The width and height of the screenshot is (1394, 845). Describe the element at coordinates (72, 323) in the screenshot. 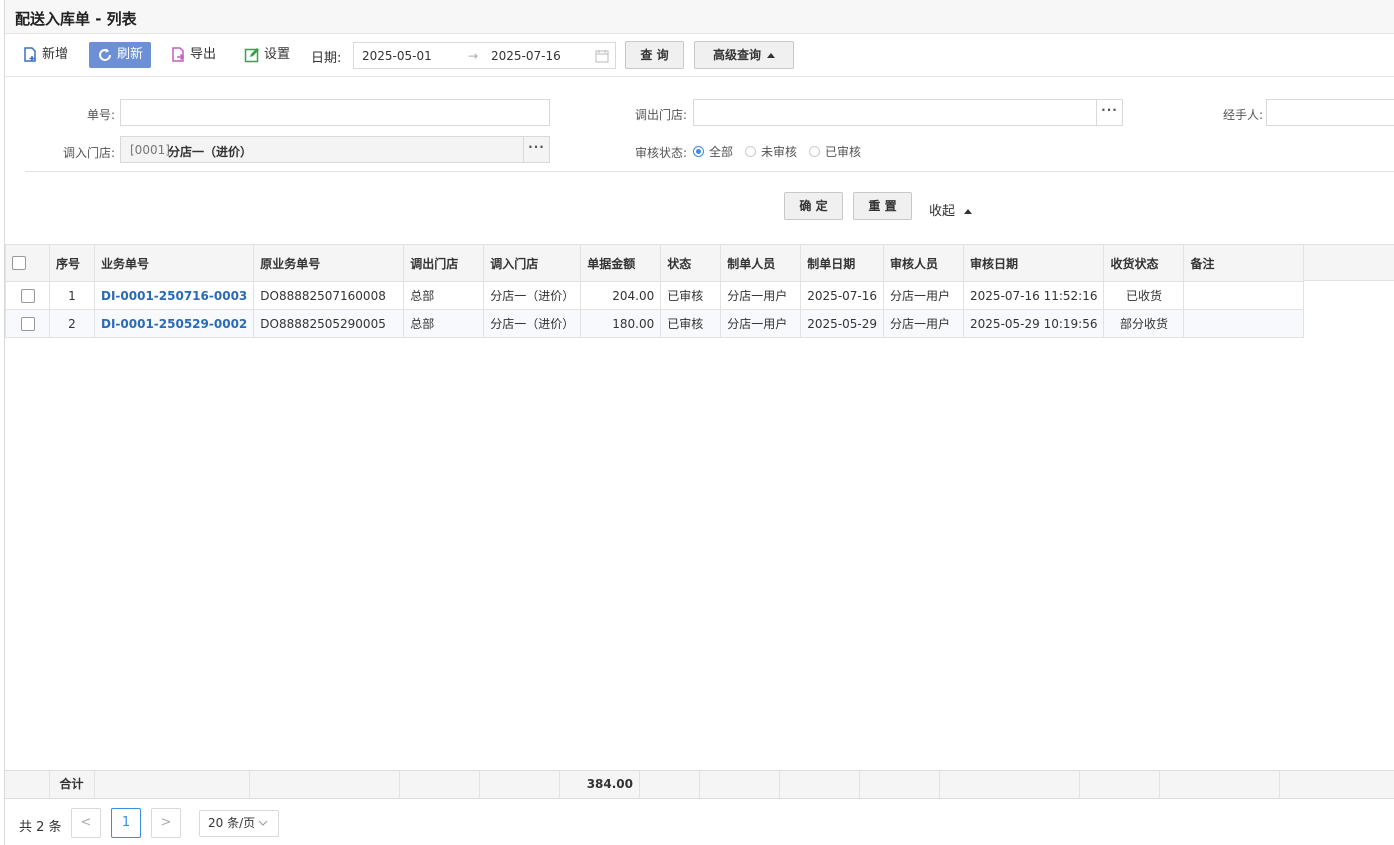

I see `cell-seq: 2` at that location.